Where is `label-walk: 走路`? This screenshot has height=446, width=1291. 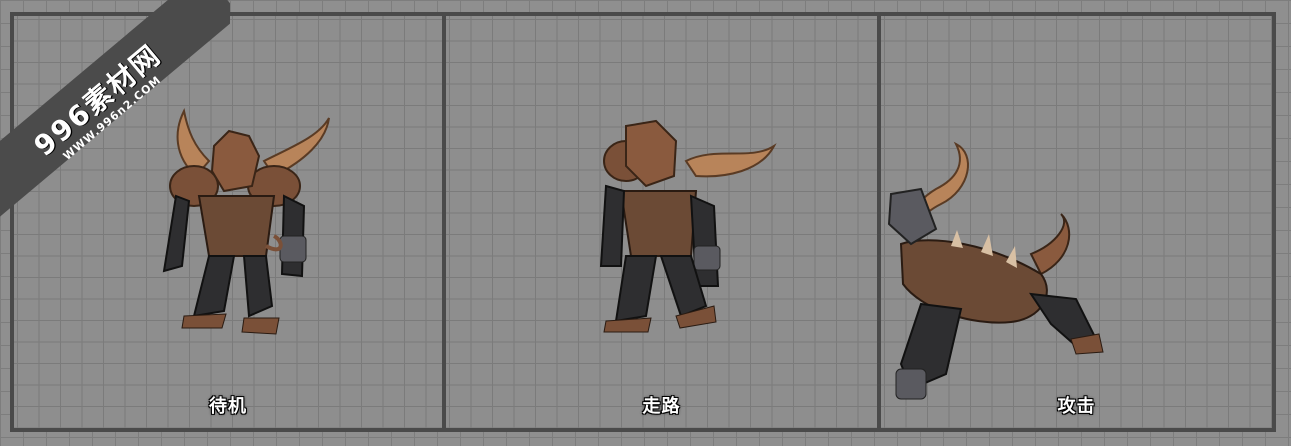
label-walk: 走路 is located at coordinates (661, 406).